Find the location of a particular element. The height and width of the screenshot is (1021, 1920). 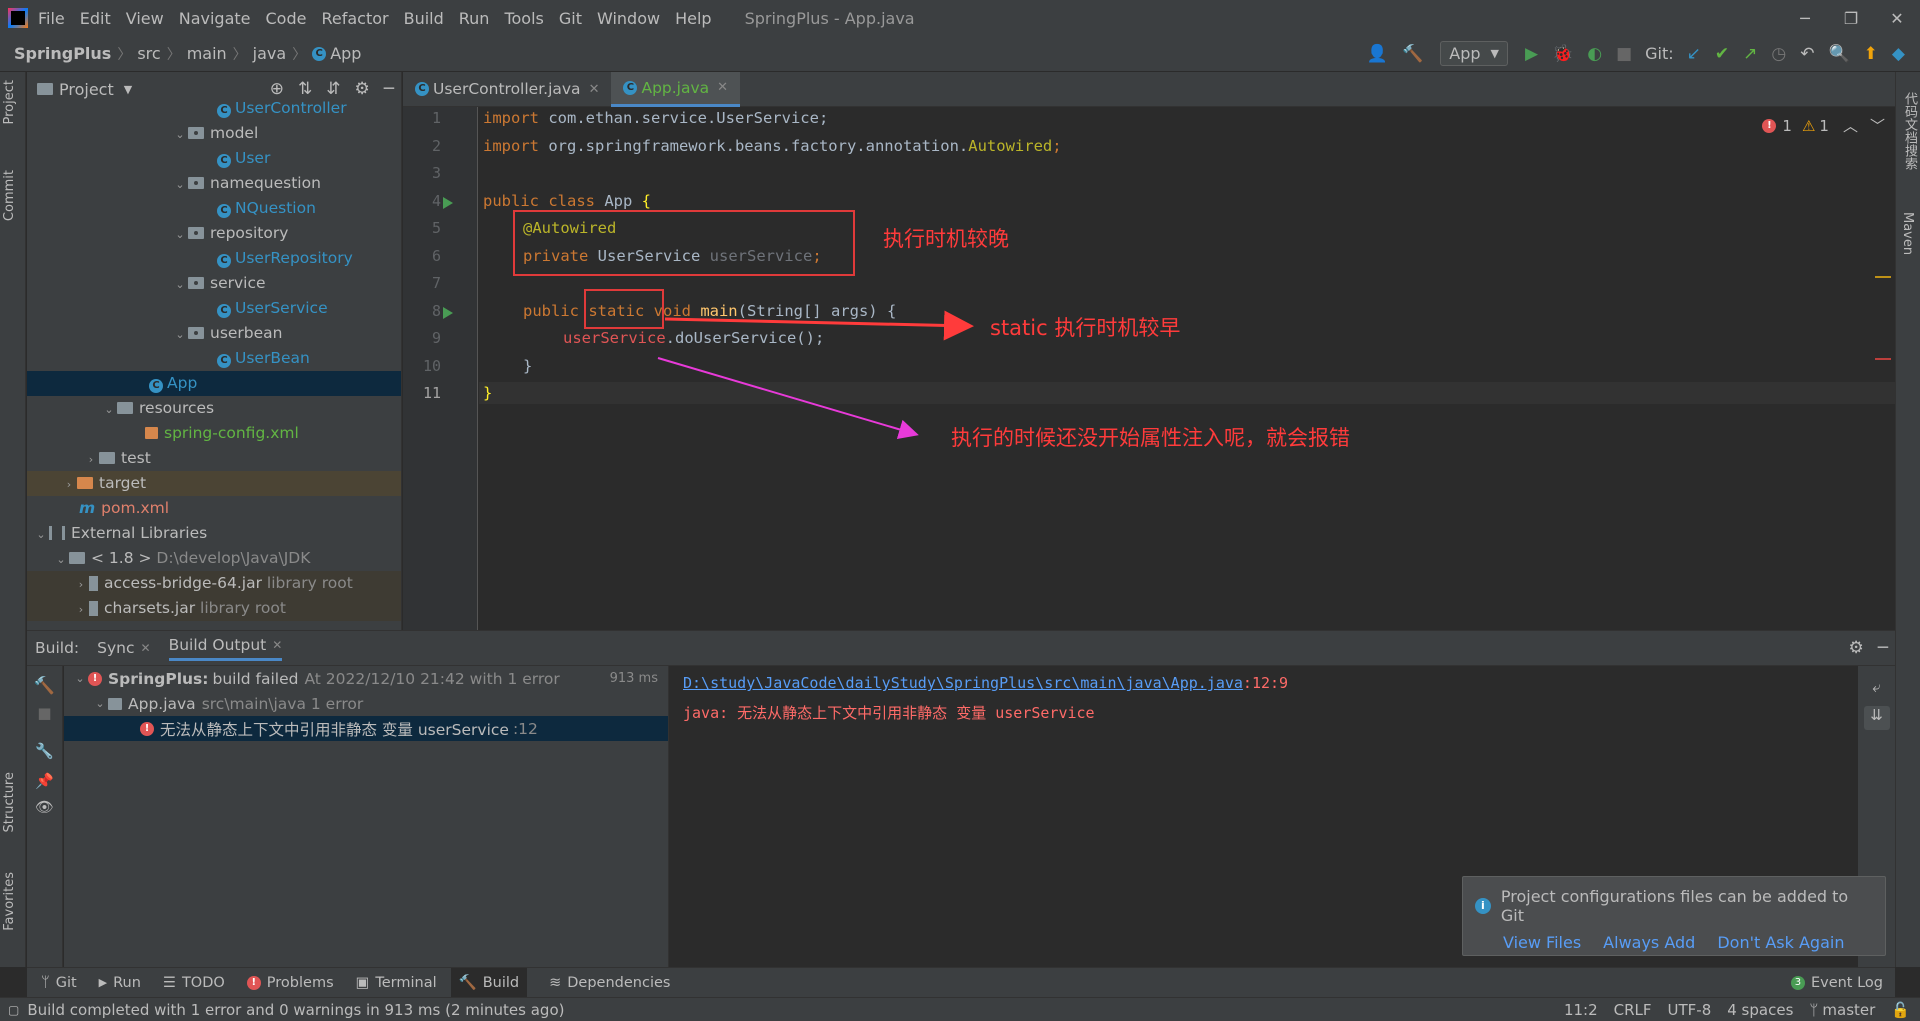

build-hammer-icon: 🔨 is located at coordinates (1412, 54).